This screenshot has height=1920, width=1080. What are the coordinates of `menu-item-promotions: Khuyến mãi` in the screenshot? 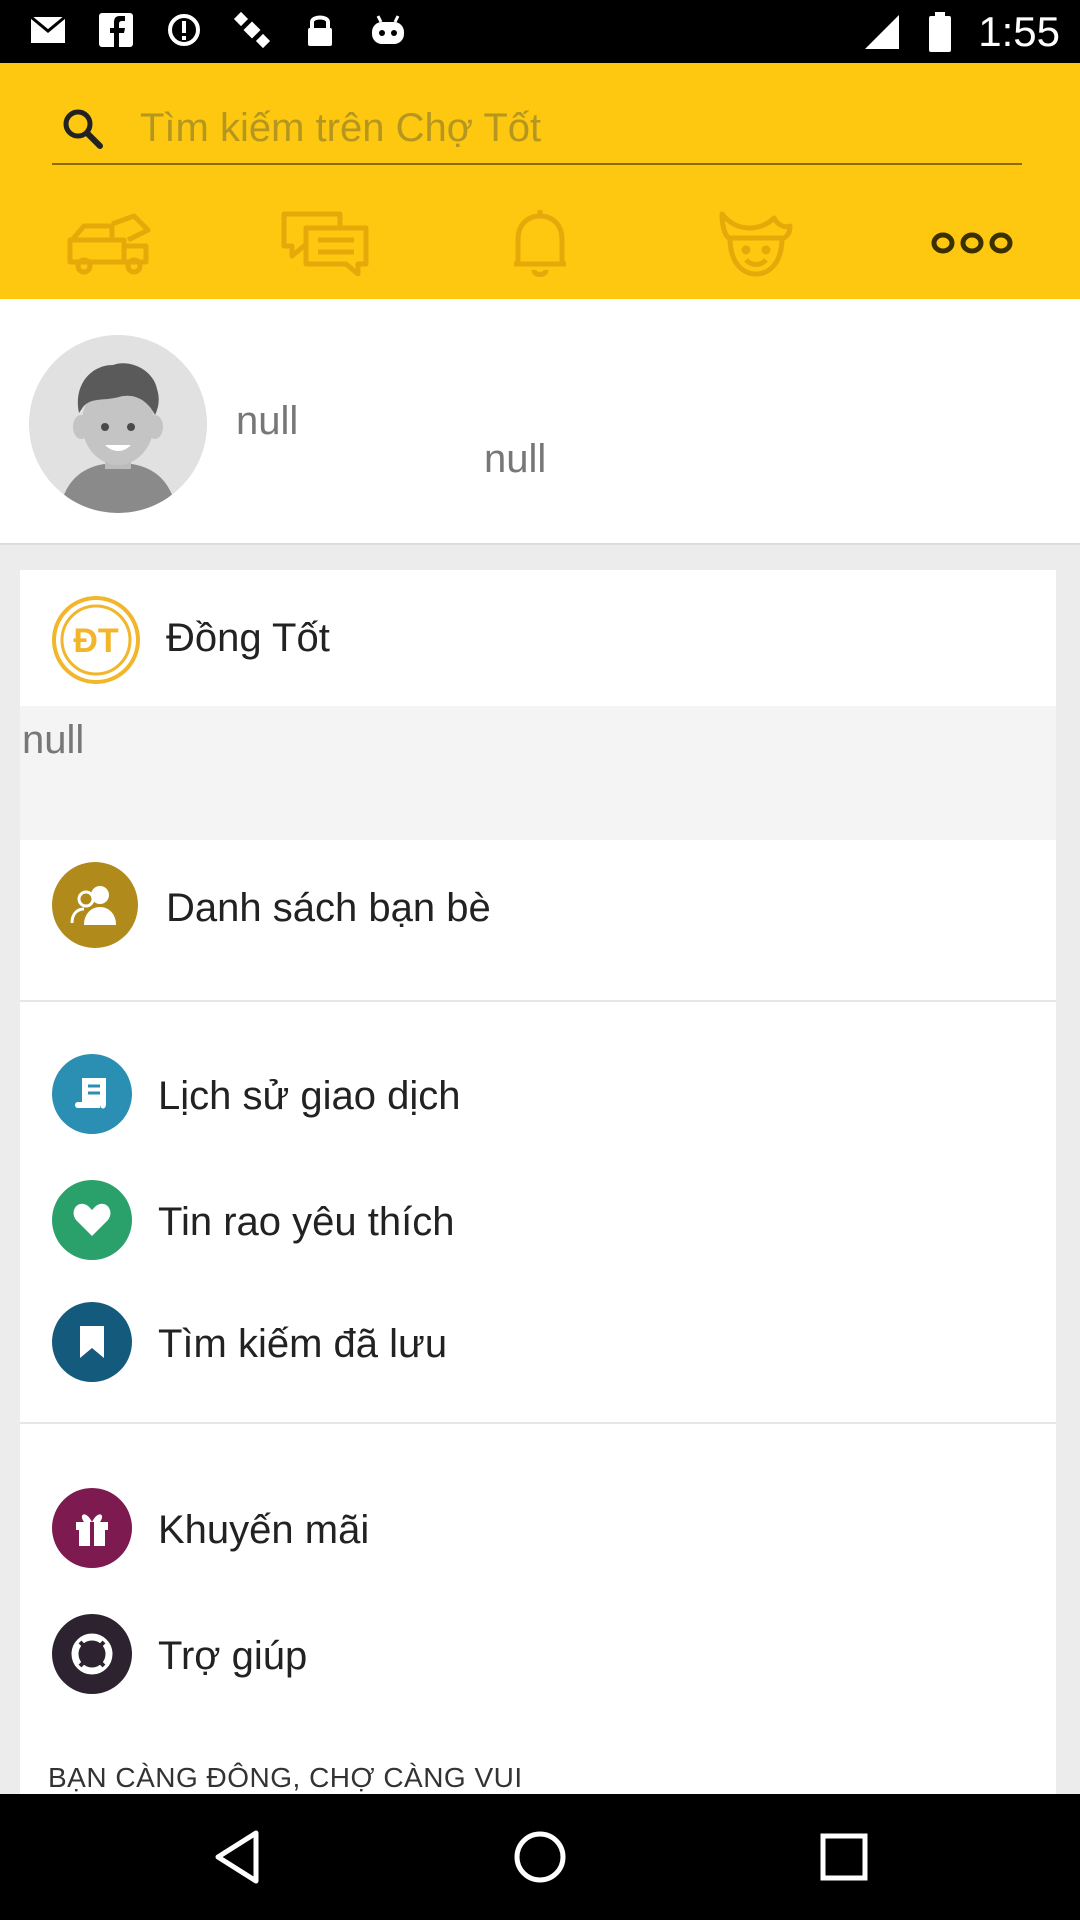 It's located at (538, 1532).